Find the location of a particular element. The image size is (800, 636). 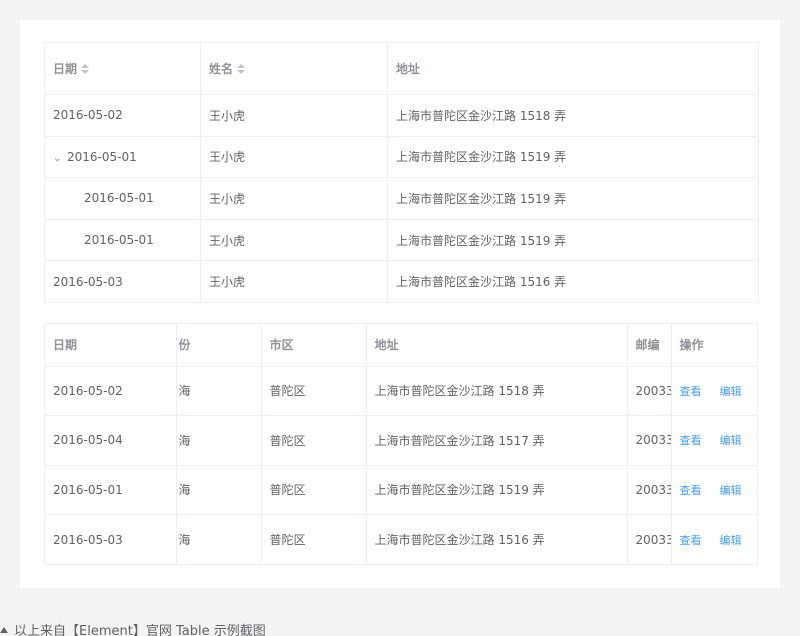

date-cell: ⌄ 2016-05-01 is located at coordinates (122, 157).